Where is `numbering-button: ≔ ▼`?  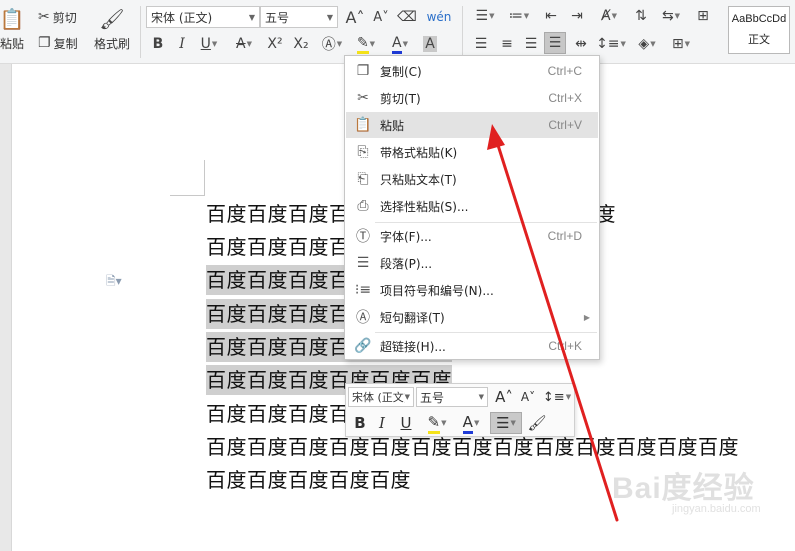 numbering-button: ≔ ▼ is located at coordinates (519, 16).